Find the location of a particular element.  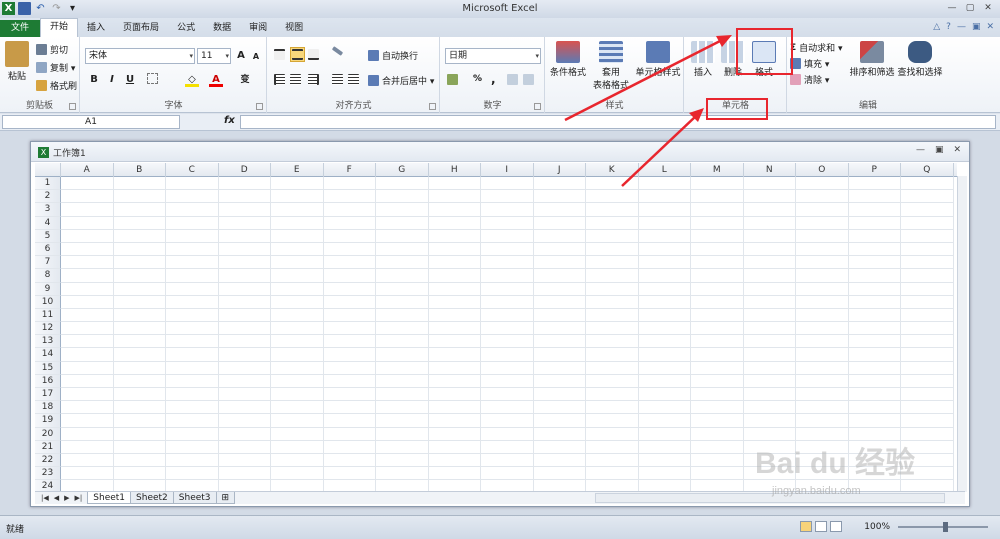

arrow-to-cells-label is located at coordinates (659, 151).